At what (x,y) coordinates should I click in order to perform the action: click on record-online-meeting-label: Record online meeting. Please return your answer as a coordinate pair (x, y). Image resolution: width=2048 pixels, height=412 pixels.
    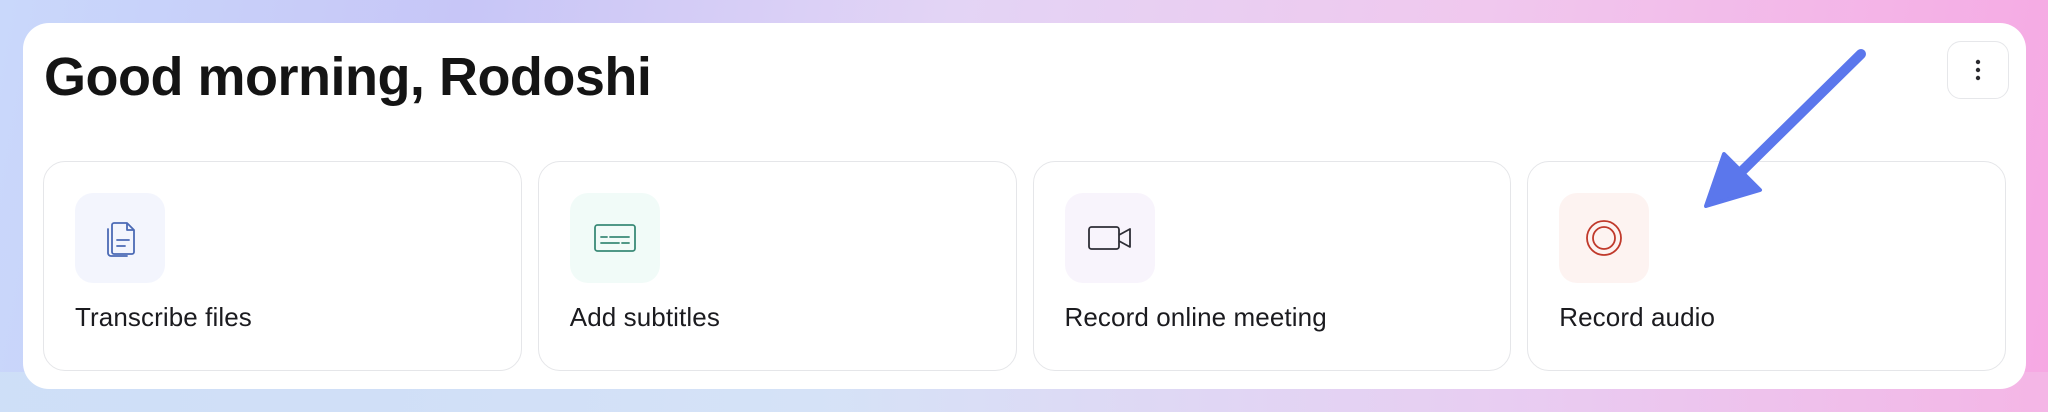
    Looking at the image, I should click on (1195, 317).